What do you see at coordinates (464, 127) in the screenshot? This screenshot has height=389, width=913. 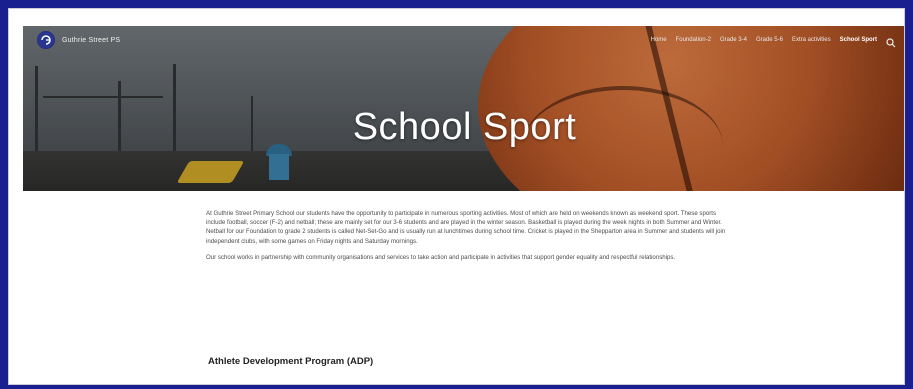 I see `page-title: School Sport` at bounding box center [464, 127].